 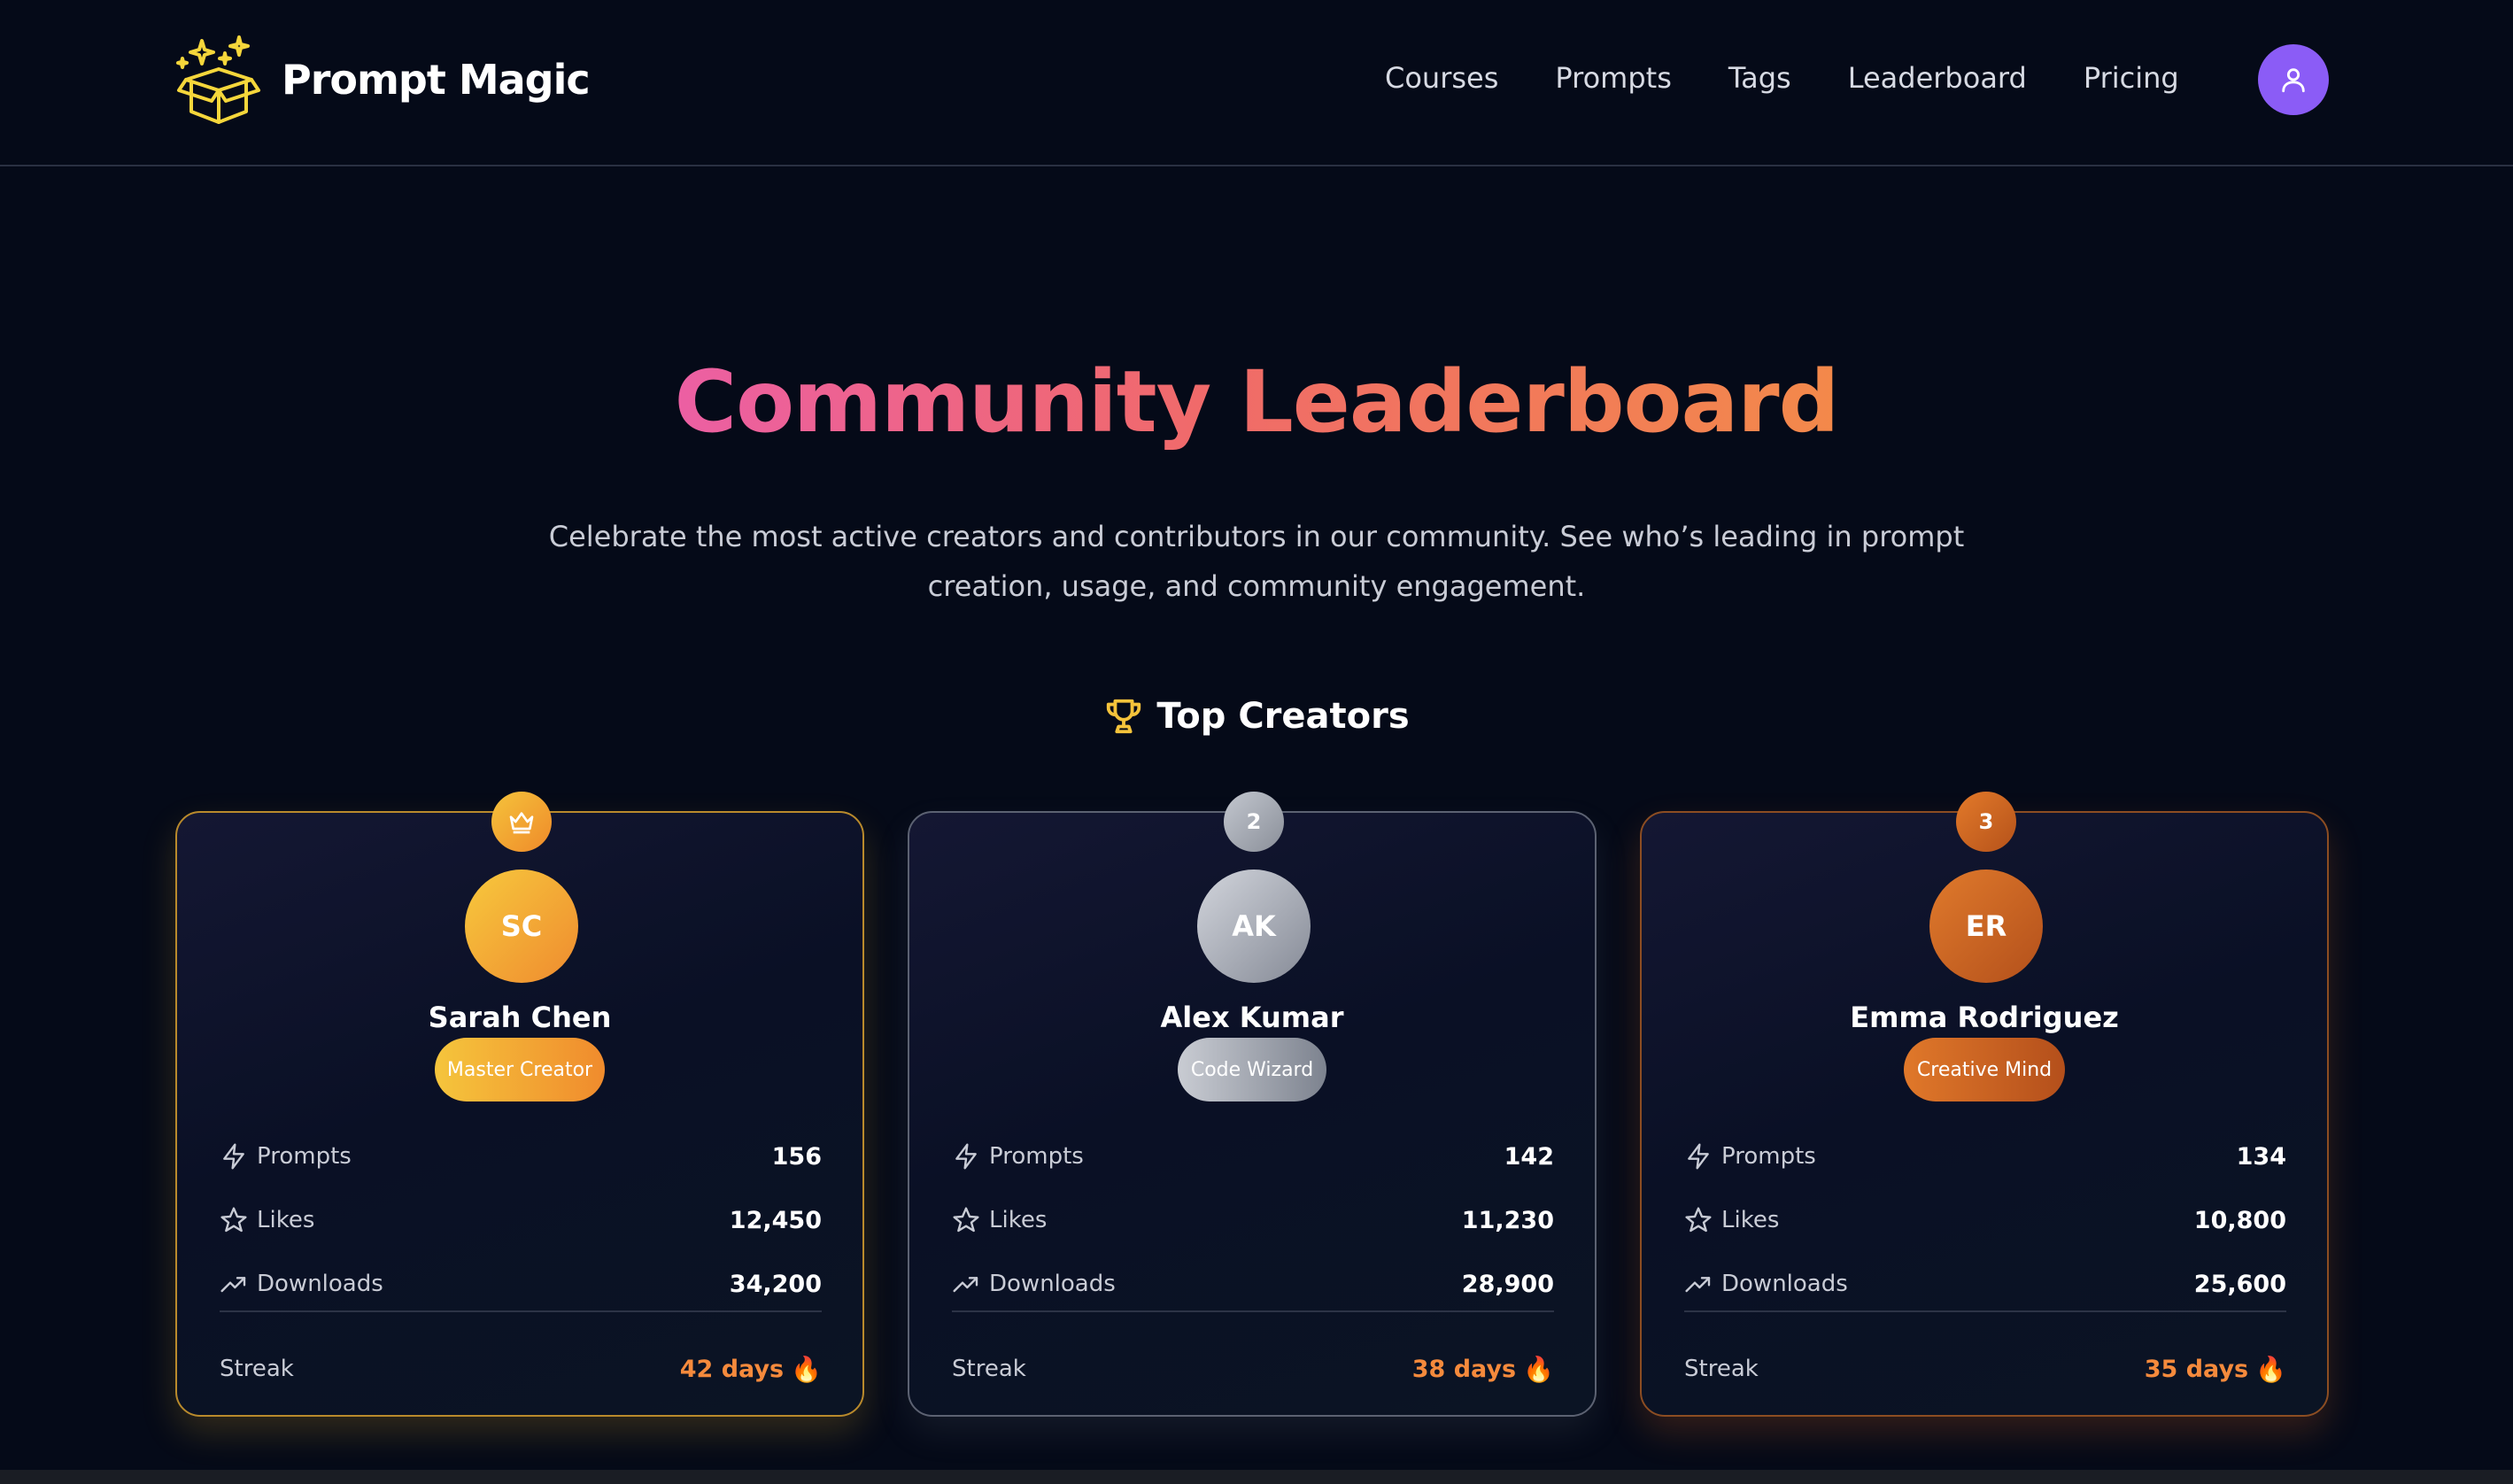 What do you see at coordinates (2197, 1369) in the screenshot?
I see `streak-value: 35 days` at bounding box center [2197, 1369].